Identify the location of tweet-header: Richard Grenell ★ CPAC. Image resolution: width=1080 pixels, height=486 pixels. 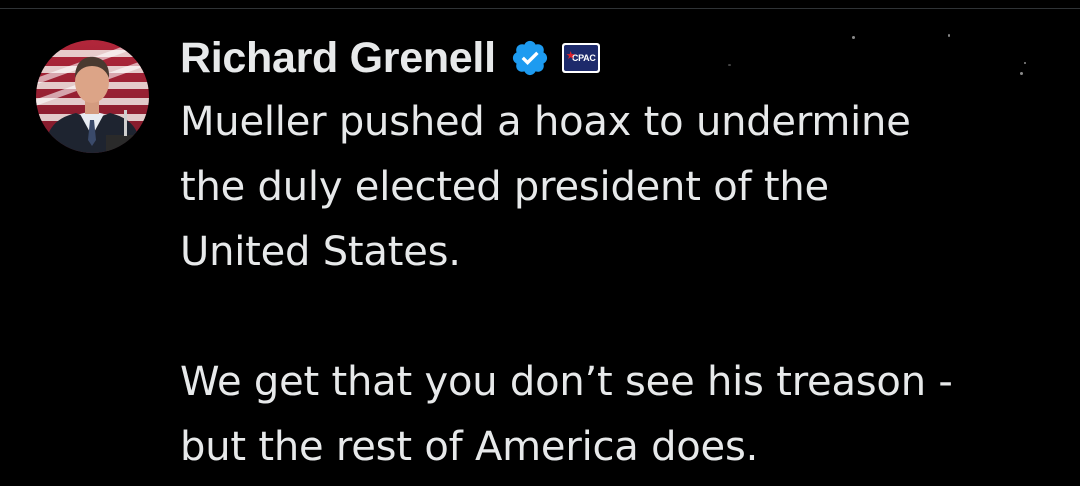
(390, 58).